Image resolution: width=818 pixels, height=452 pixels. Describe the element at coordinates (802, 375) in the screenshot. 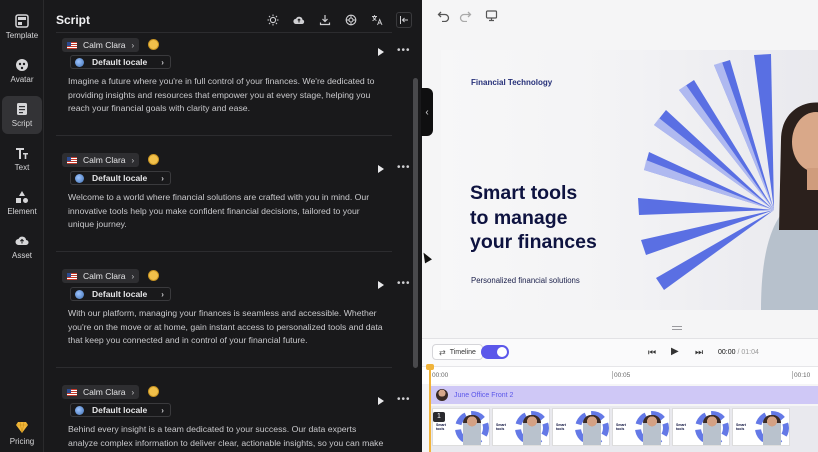

I see `ruler-label: 00:10` at that location.